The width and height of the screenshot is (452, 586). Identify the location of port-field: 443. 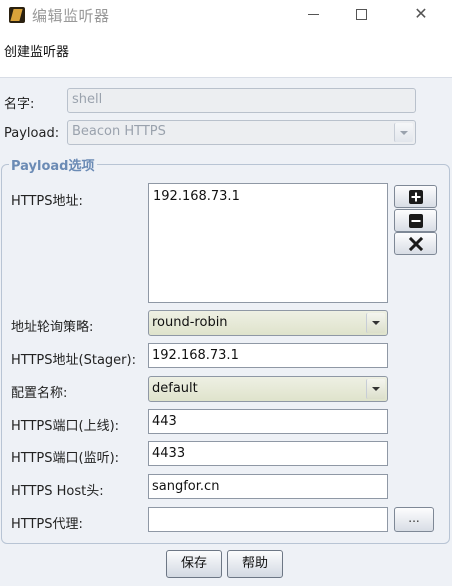
(268, 421).